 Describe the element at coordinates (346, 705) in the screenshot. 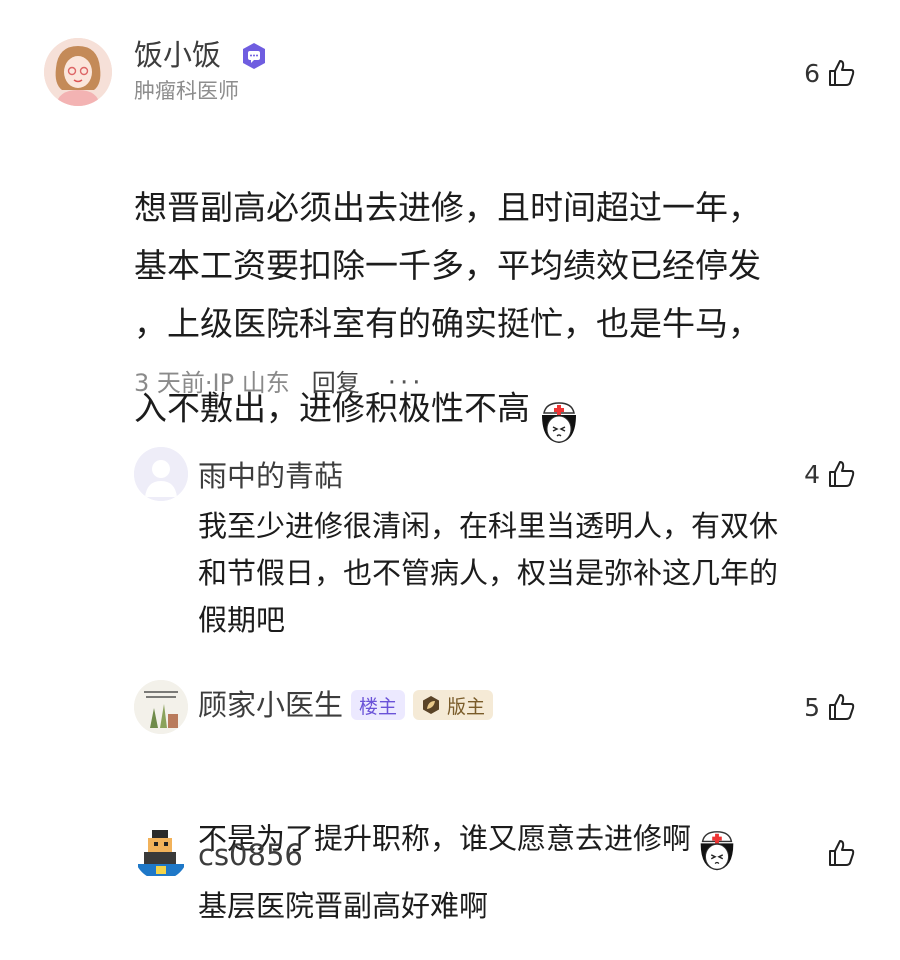

I see `reply-2-header: 顾家小医生 楼主 版主` at that location.